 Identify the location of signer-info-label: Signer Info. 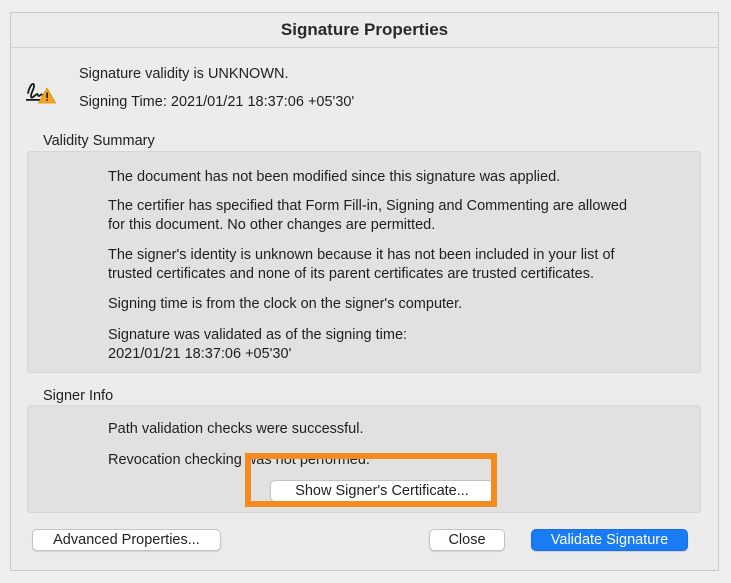
(78, 396).